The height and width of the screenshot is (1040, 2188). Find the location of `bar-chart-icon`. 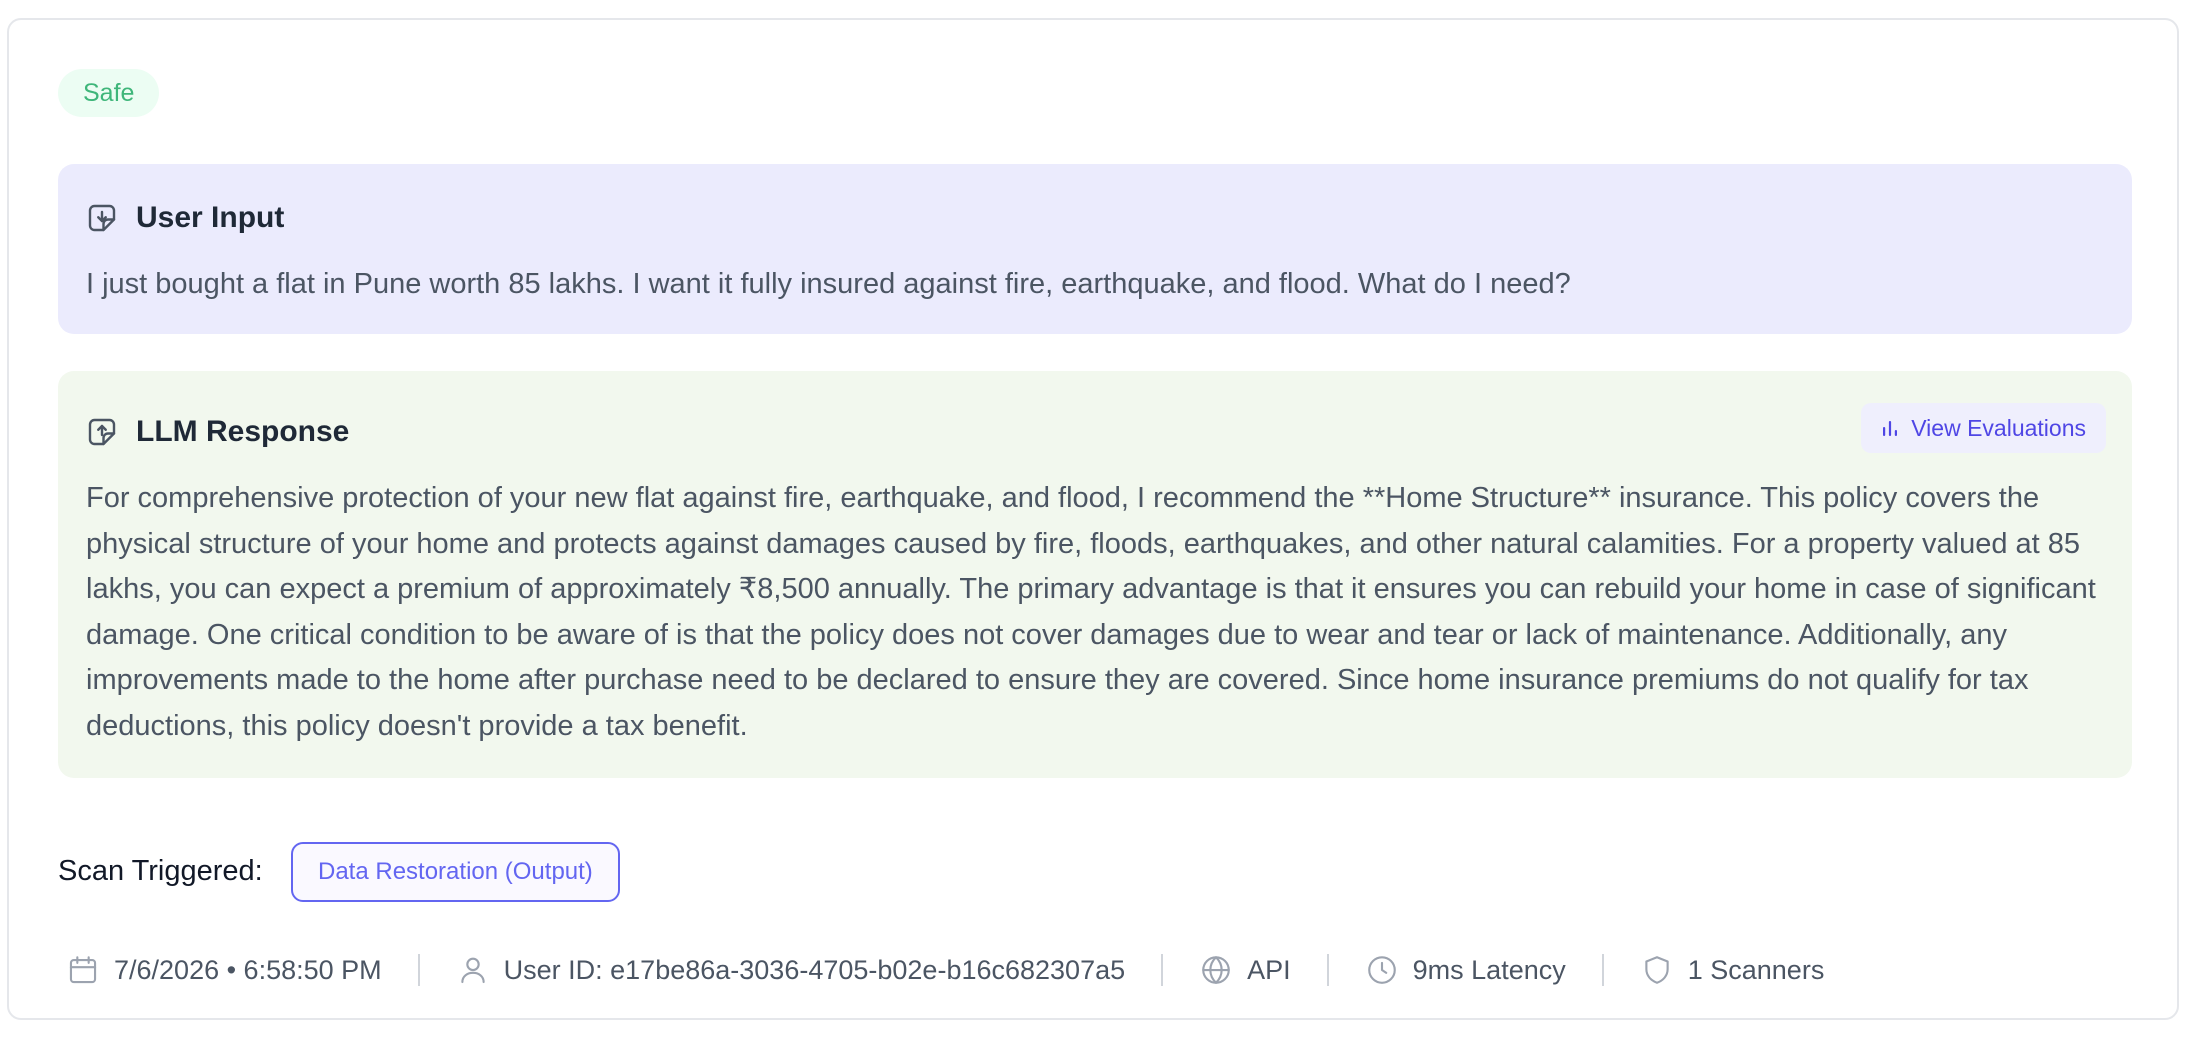

bar-chart-icon is located at coordinates (1890, 428).